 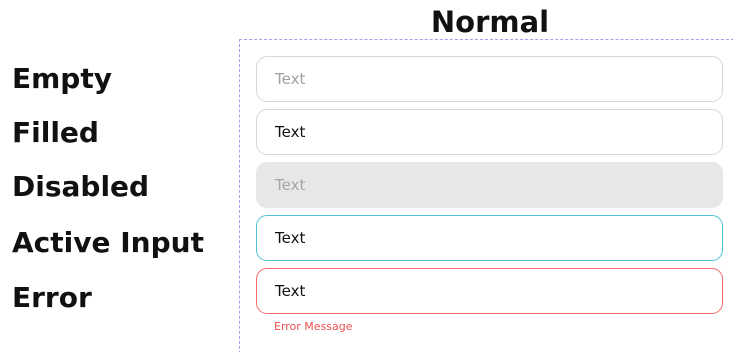 What do you see at coordinates (489, 132) in the screenshot?
I see `text-input-filled: Text` at bounding box center [489, 132].